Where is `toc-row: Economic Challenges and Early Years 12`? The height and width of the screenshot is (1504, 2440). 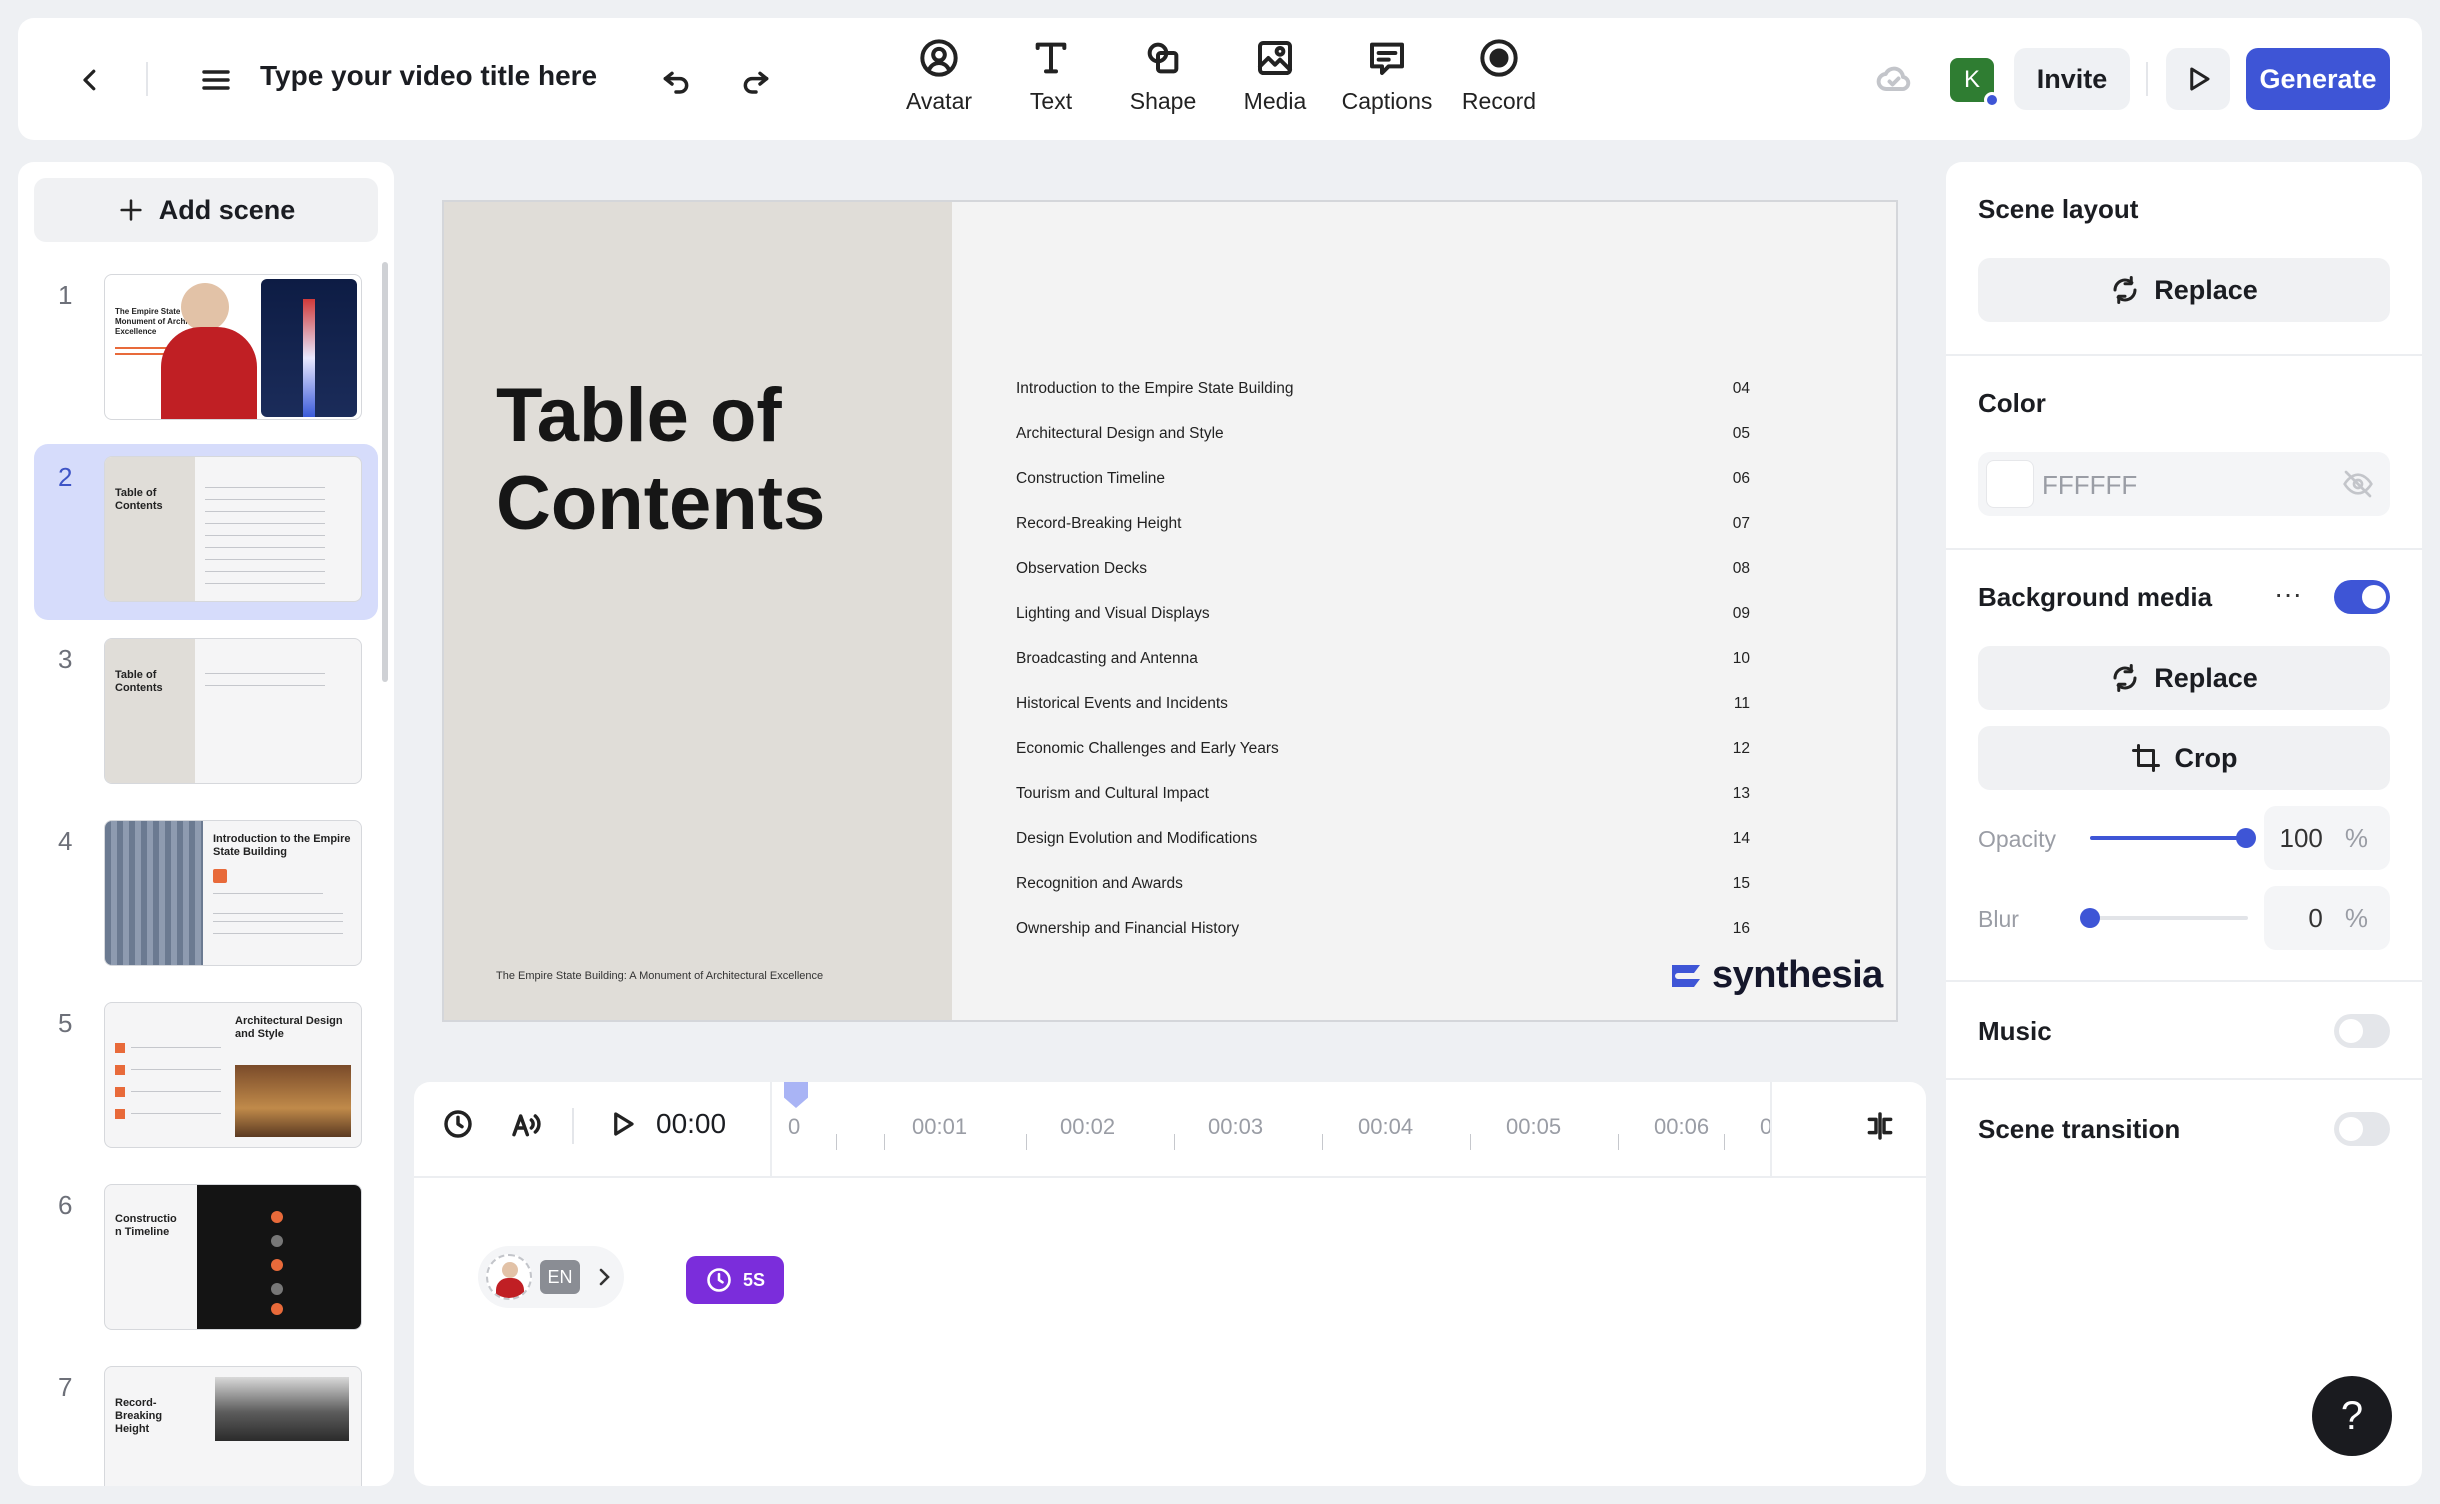
toc-row: Economic Challenges and Early Years 12 is located at coordinates (1383, 749).